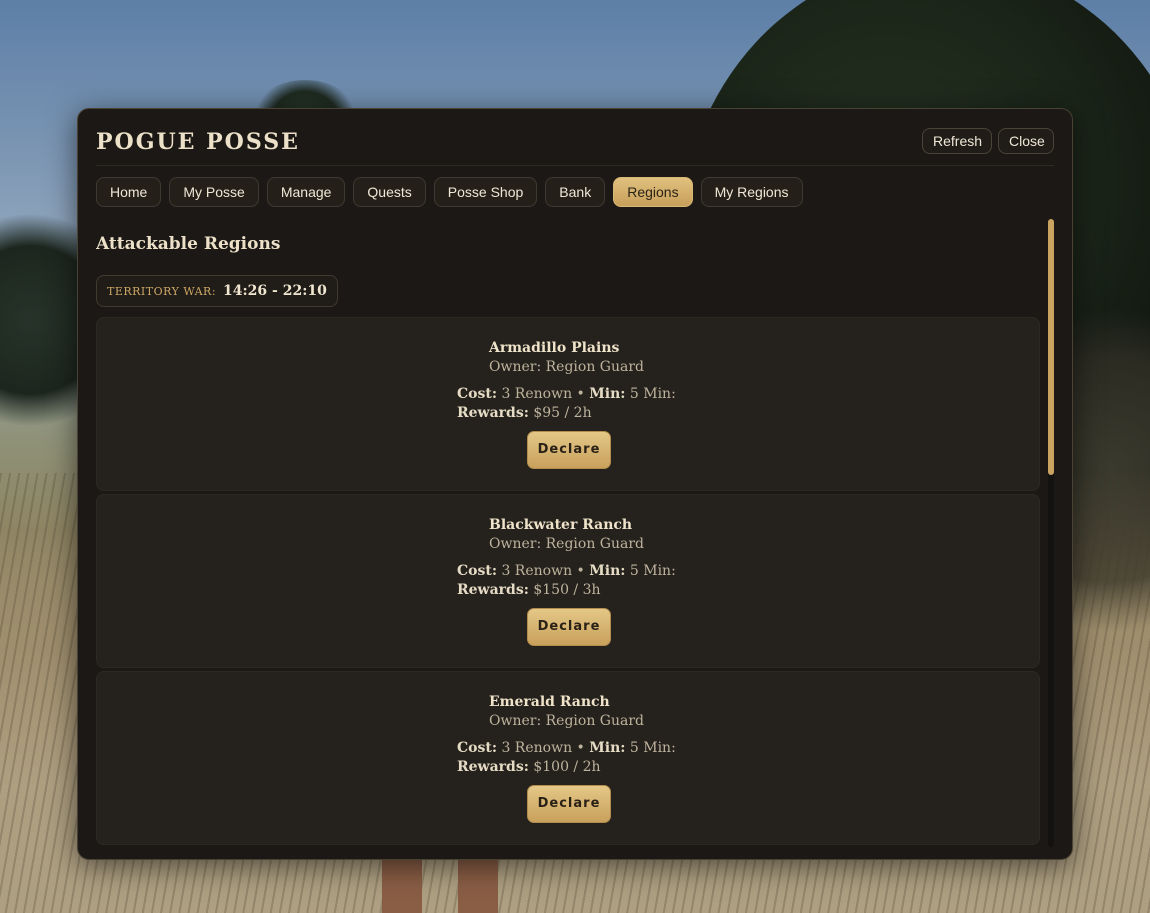  Describe the element at coordinates (653, 192) in the screenshot. I see `tab-regions: Regions` at that location.